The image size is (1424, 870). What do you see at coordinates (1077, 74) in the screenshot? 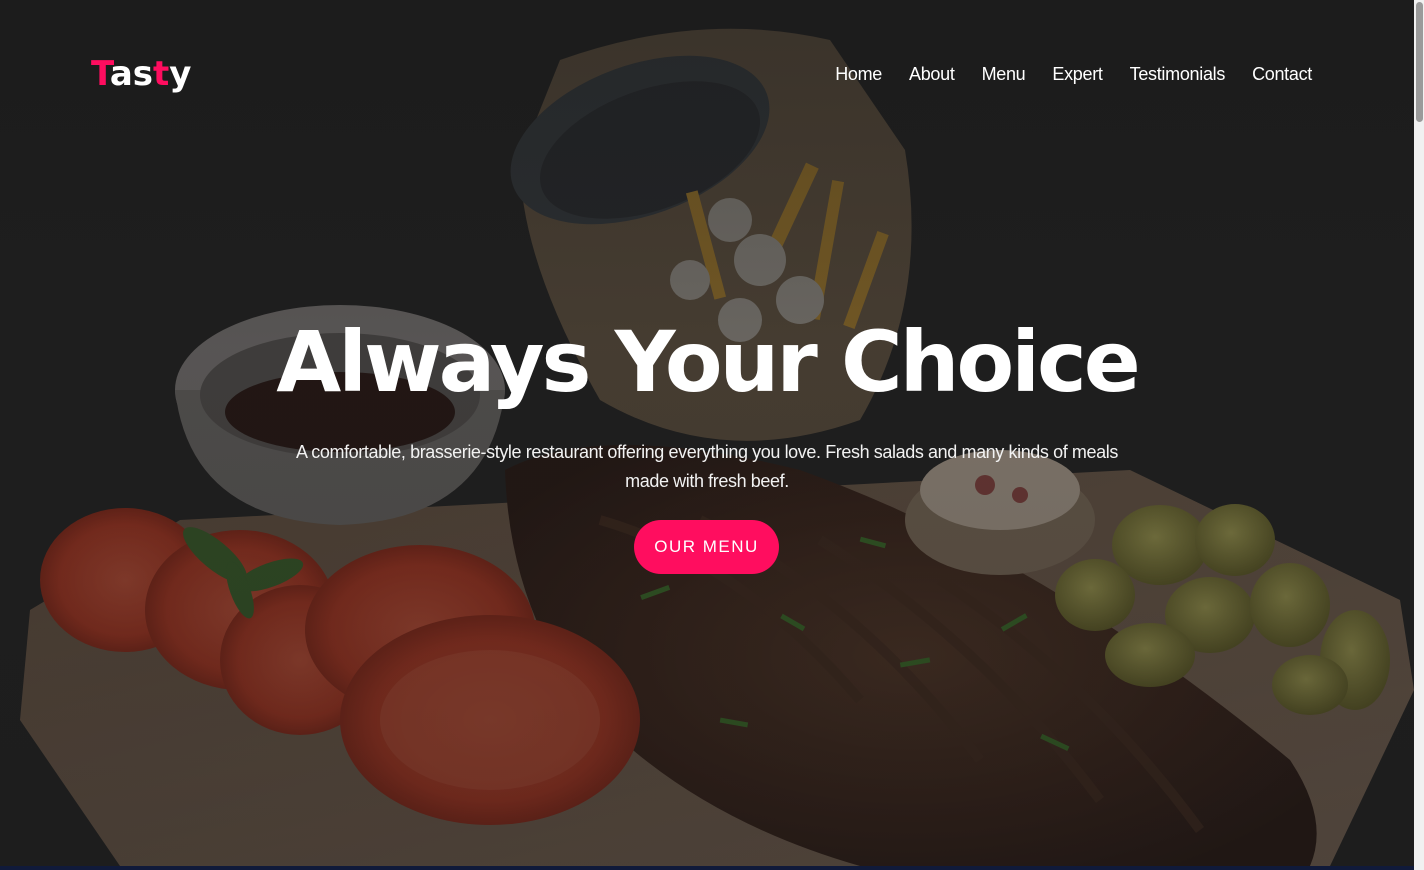
I see `nav-item-expert: Expert` at bounding box center [1077, 74].